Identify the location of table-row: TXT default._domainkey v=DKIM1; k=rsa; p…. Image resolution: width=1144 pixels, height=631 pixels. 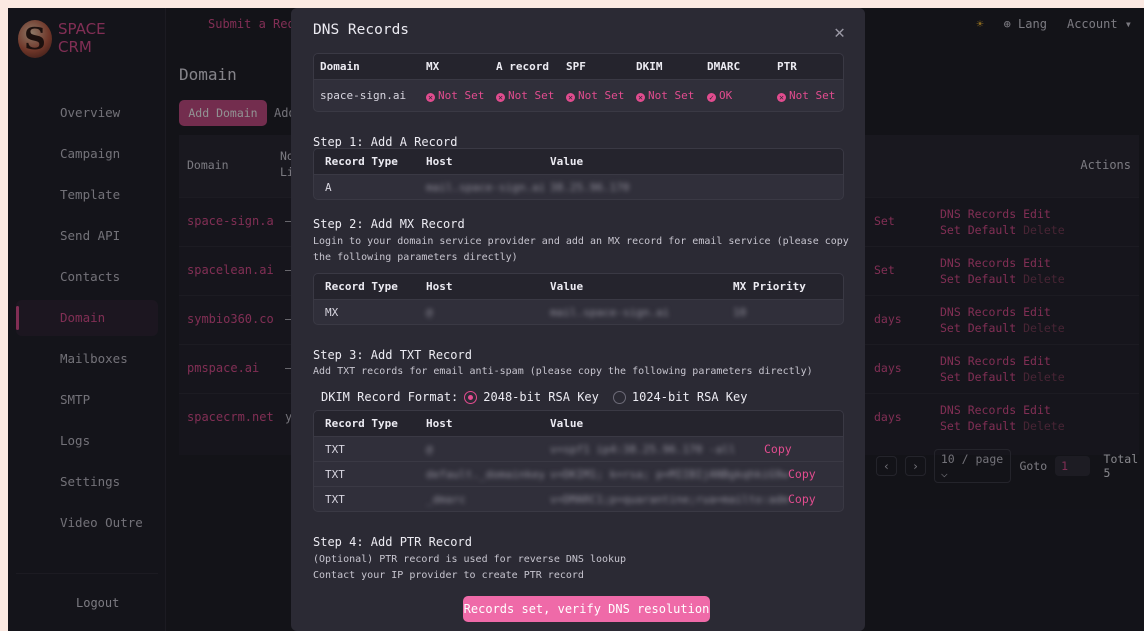
(578, 473).